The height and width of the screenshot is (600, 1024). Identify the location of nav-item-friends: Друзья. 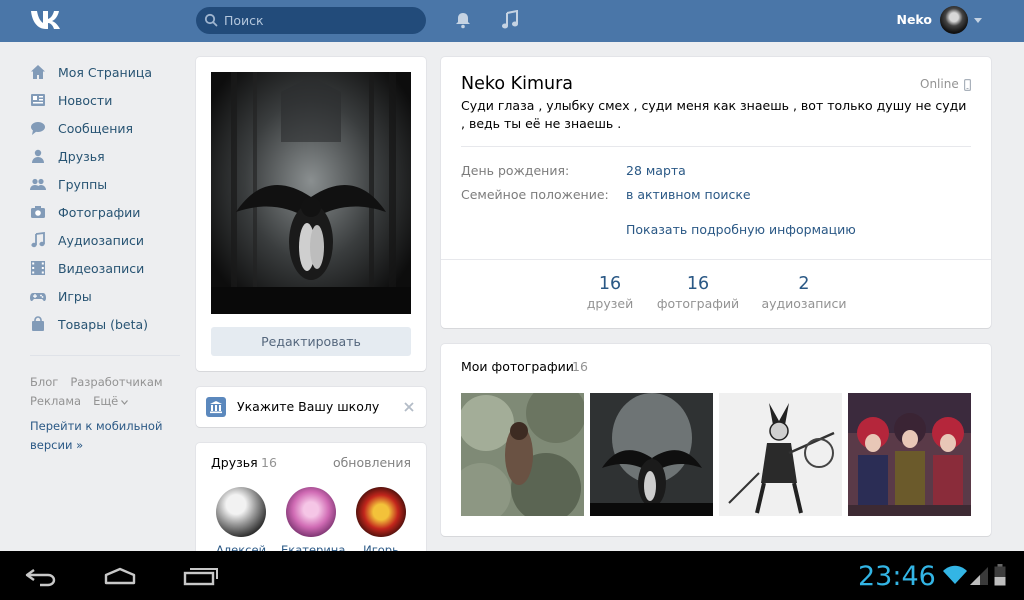
(105, 156).